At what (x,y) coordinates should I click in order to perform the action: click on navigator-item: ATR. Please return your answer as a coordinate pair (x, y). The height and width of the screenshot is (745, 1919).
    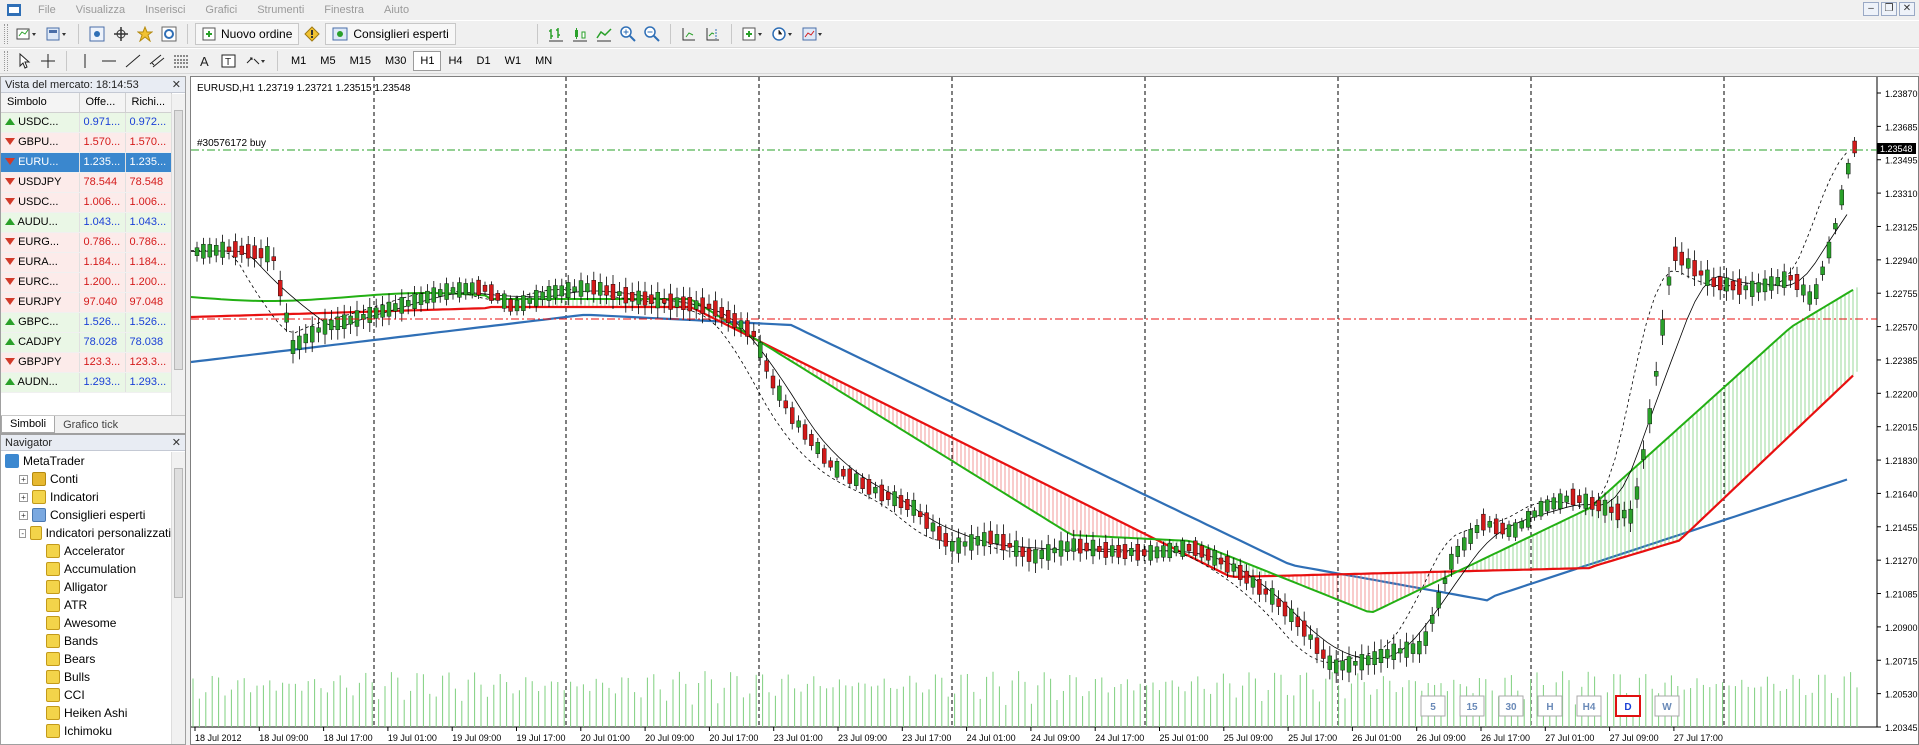
    Looking at the image, I should click on (86, 605).